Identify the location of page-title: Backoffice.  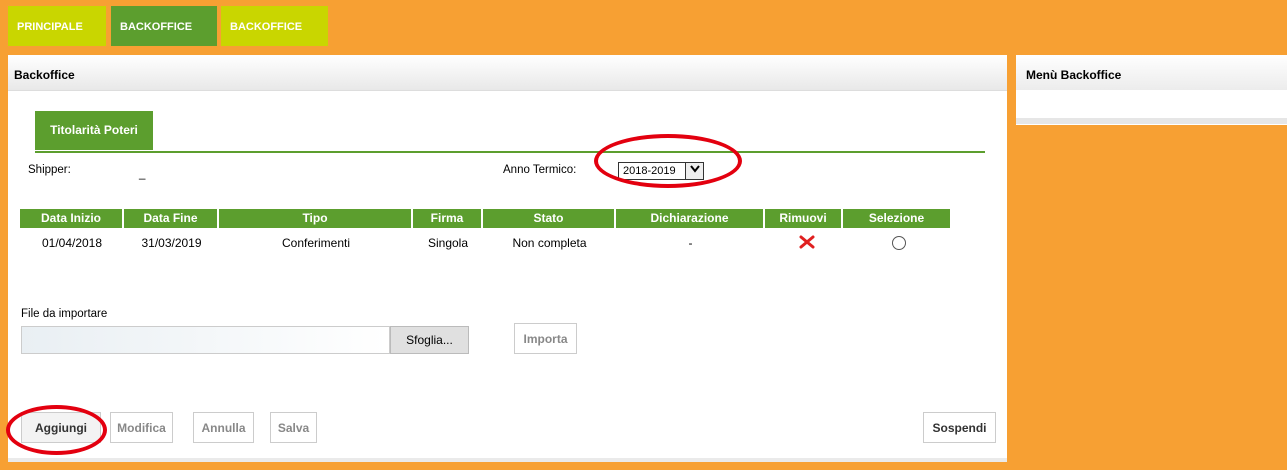
(44, 75).